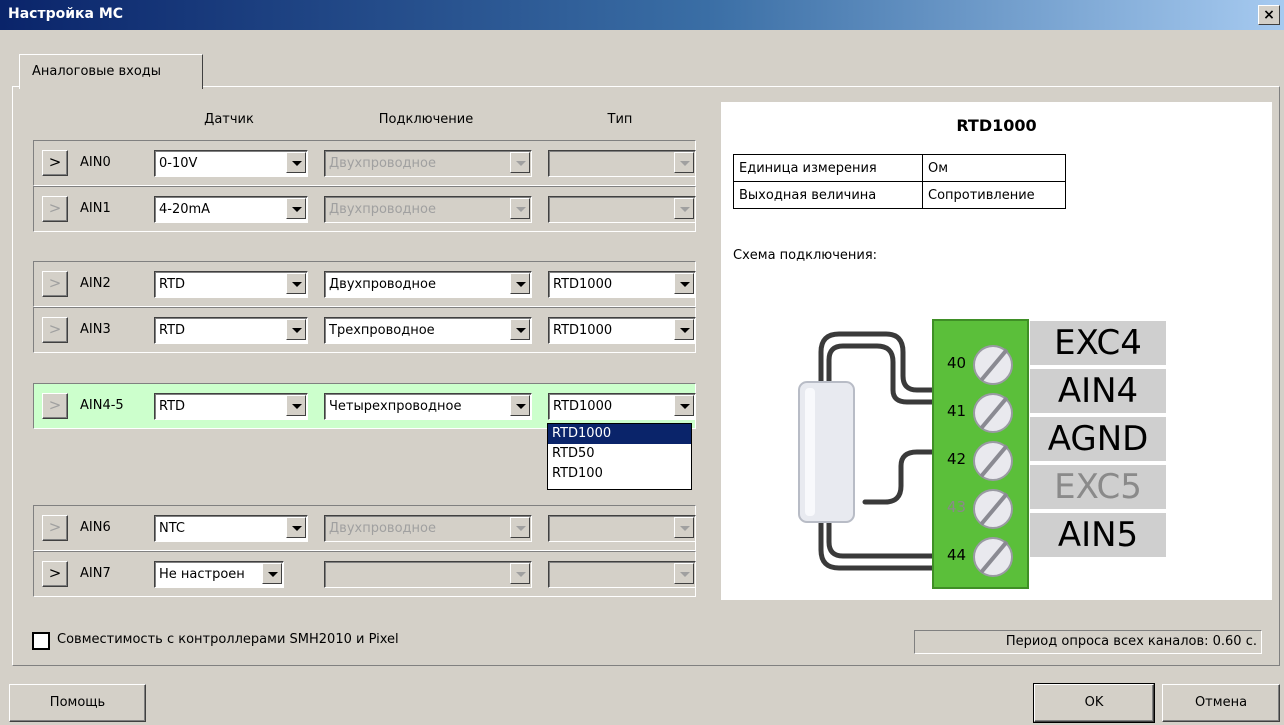 This screenshot has width=1284, height=725. Describe the element at coordinates (95, 329) in the screenshot. I see `channel-name: AIN3` at that location.